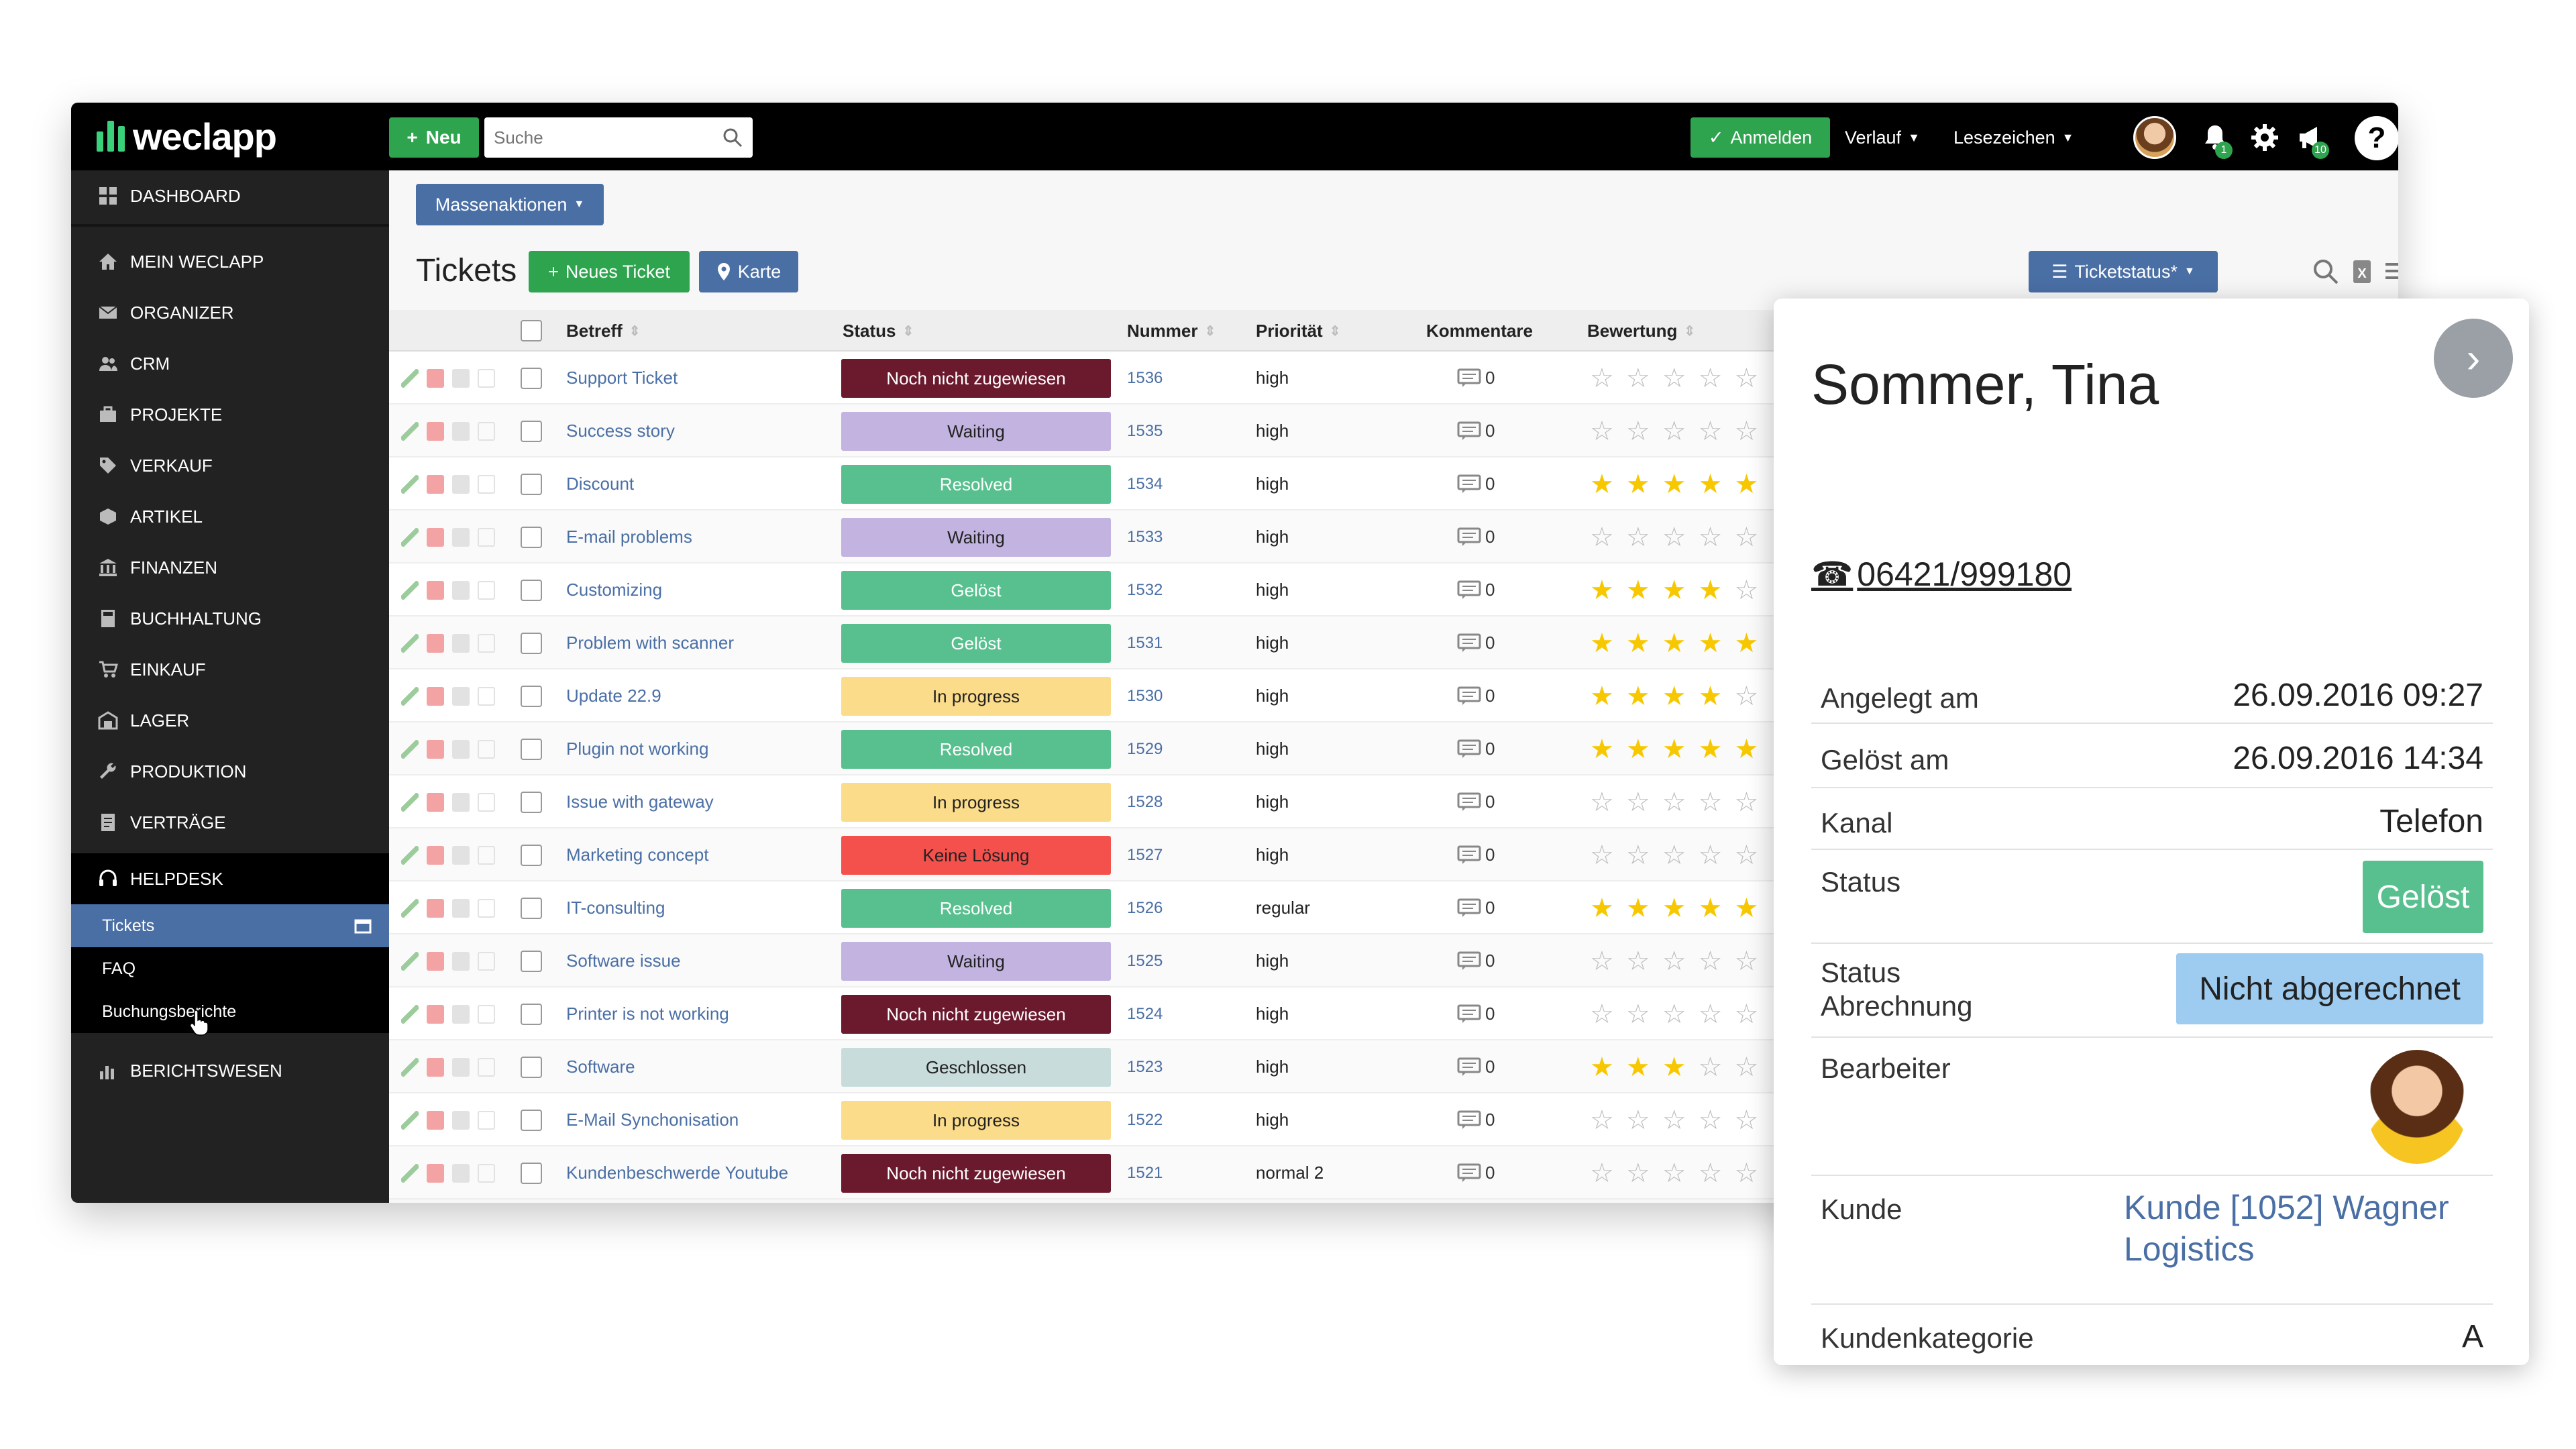 The image size is (2576, 1449). Describe the element at coordinates (230, 878) in the screenshot. I see `sidebar-item-helpdesk: HELPDESK` at that location.